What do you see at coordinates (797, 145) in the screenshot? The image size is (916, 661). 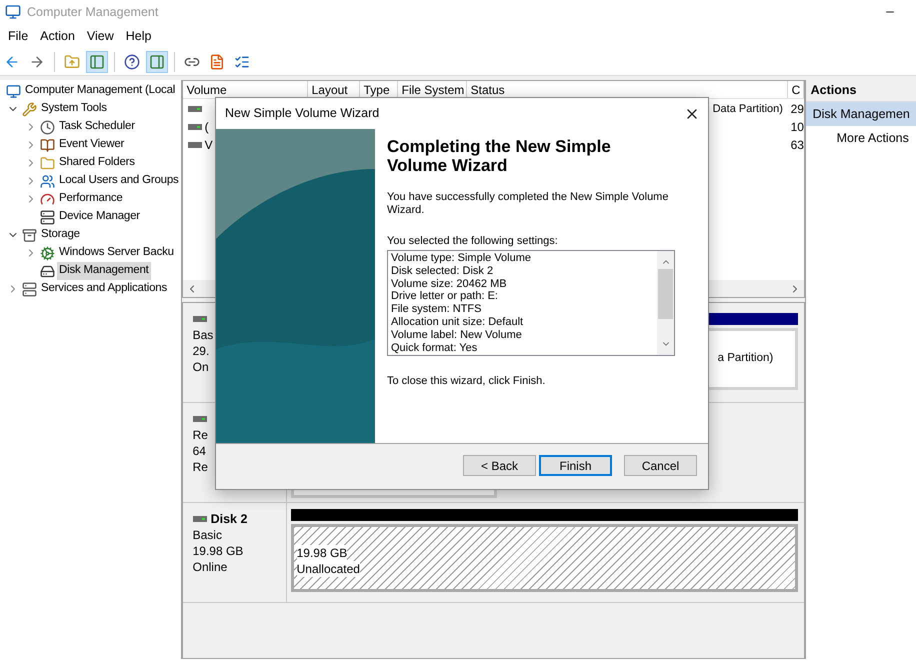 I see `table-cell: 63` at bounding box center [797, 145].